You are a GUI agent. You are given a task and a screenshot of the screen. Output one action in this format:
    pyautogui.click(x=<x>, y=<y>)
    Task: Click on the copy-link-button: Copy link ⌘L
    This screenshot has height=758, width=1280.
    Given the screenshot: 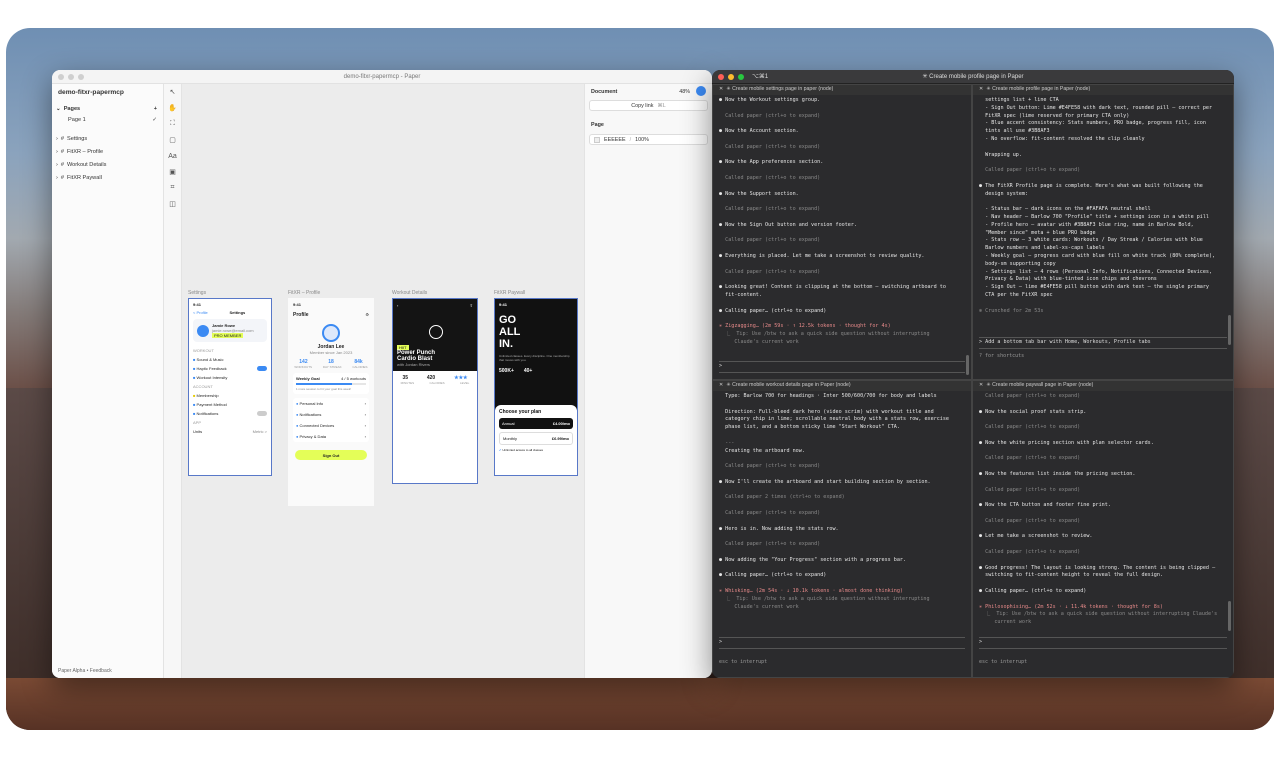 What is the action you would take?
    pyautogui.click(x=648, y=105)
    